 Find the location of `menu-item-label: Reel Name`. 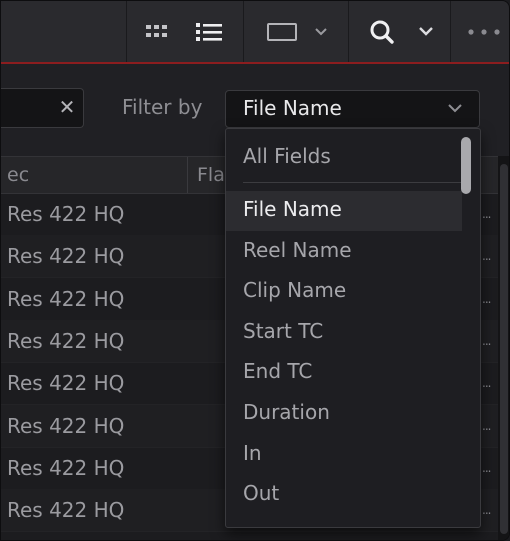

menu-item-label: Reel Name is located at coordinates (297, 249).